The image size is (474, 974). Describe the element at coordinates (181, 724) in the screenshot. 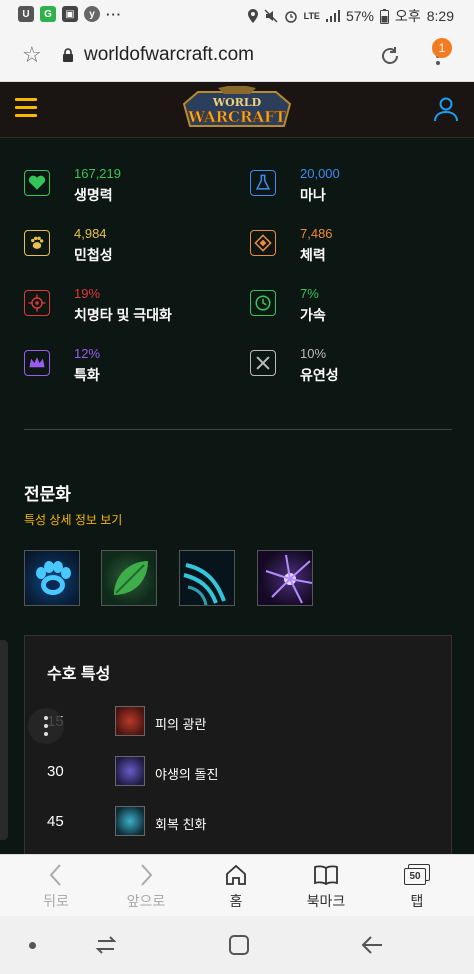

I see `talent-name: 피의 광란` at that location.